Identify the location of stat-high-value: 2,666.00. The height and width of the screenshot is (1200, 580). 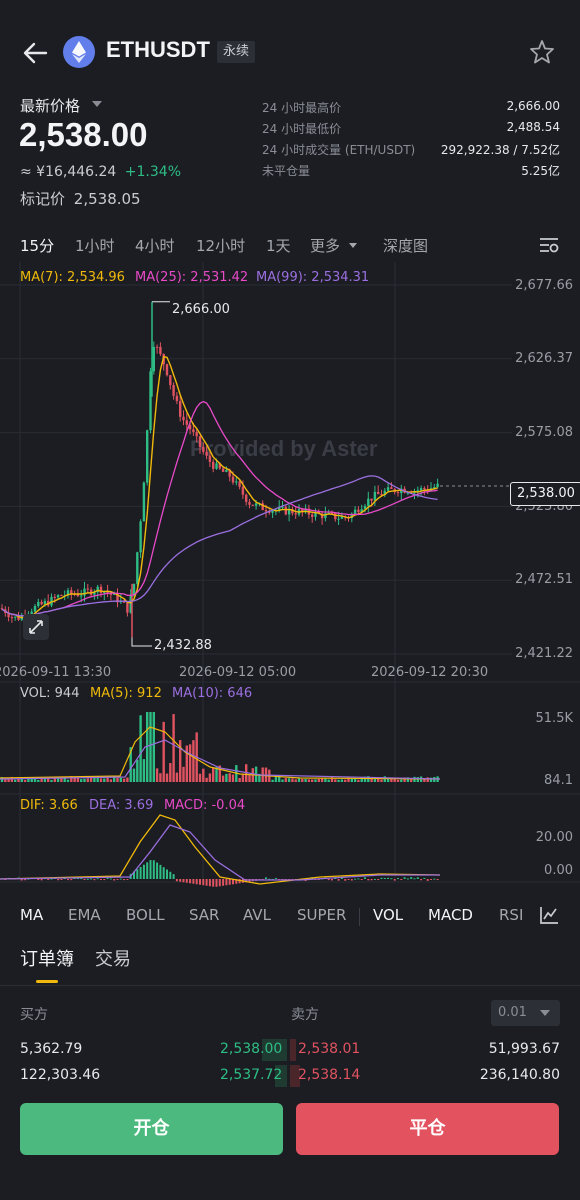
(533, 106).